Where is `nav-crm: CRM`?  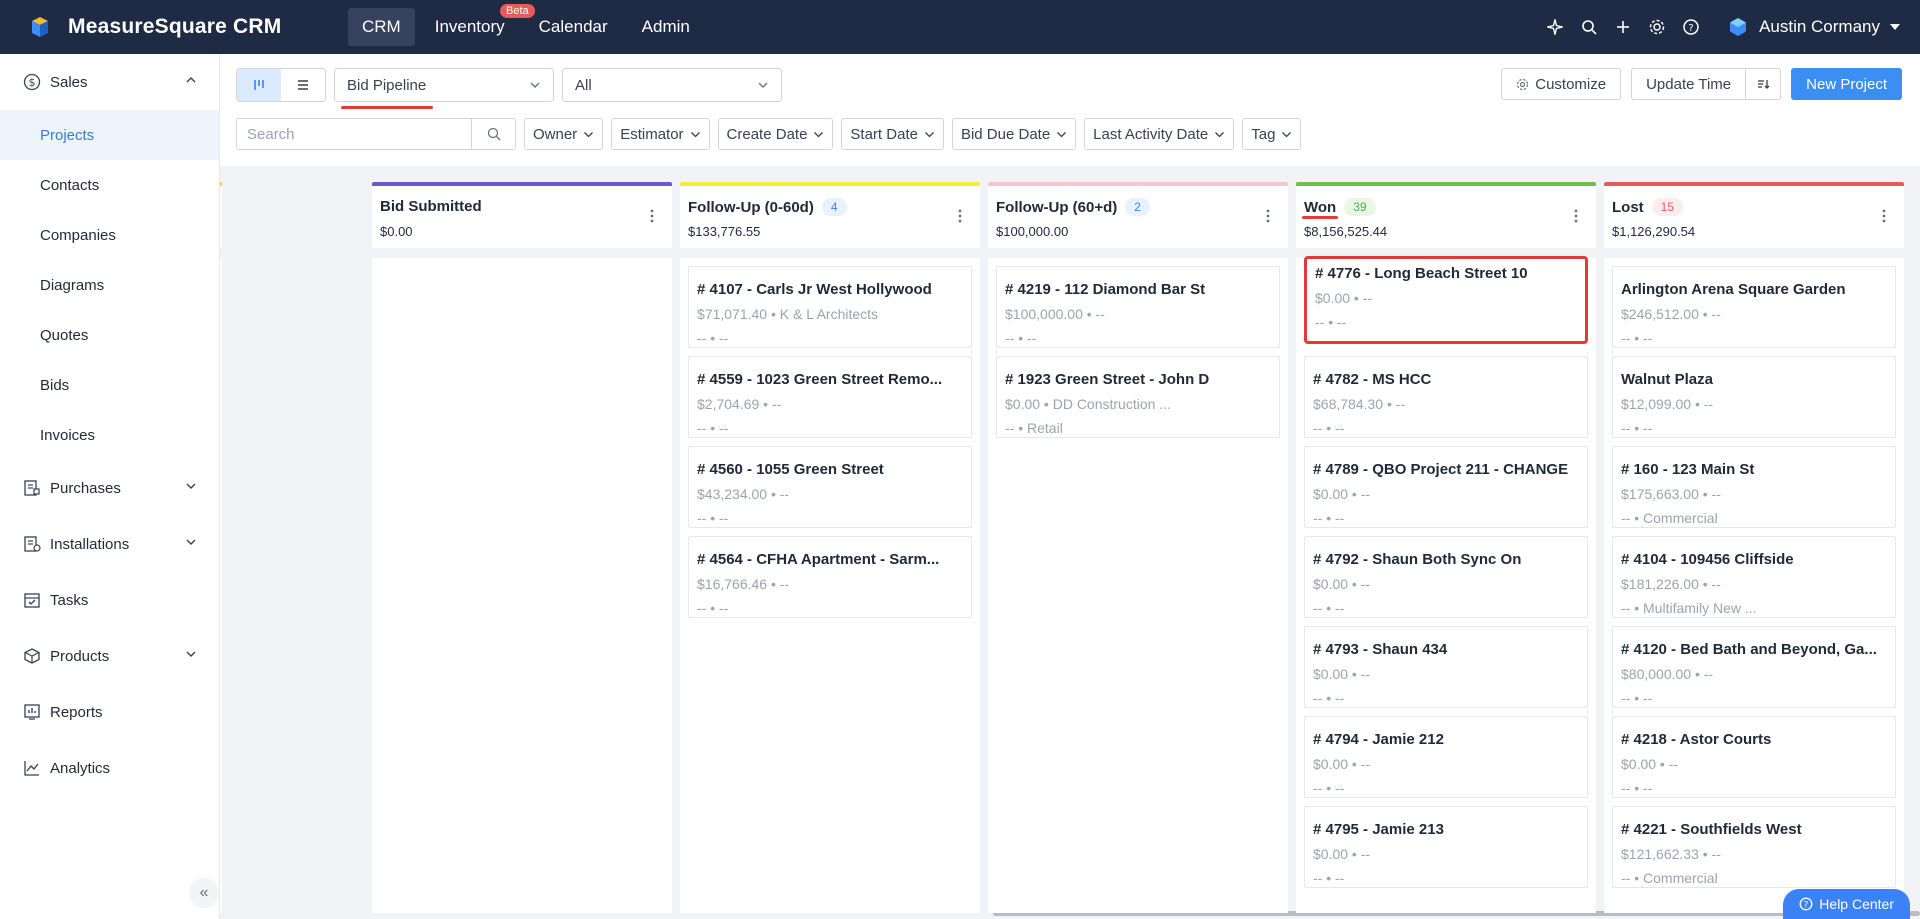
nav-crm: CRM is located at coordinates (381, 27).